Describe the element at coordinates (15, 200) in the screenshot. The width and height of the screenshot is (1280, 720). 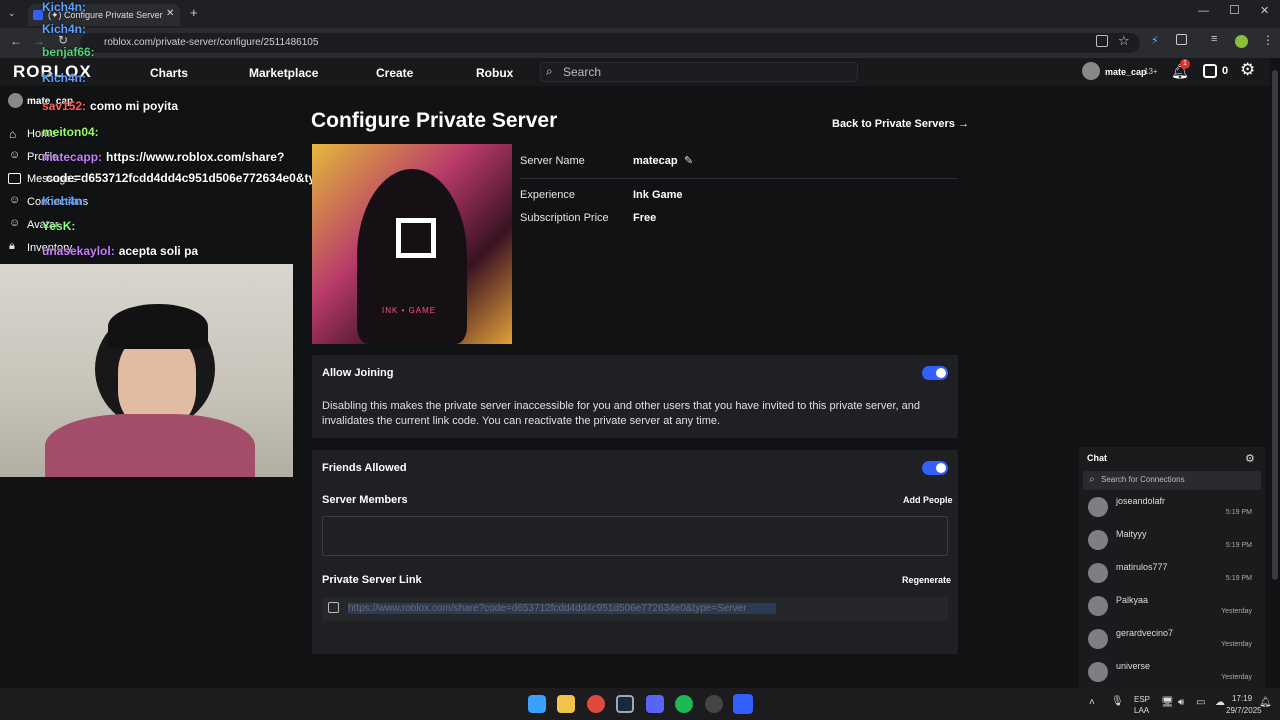
I see `connections-icon: ☺` at that location.